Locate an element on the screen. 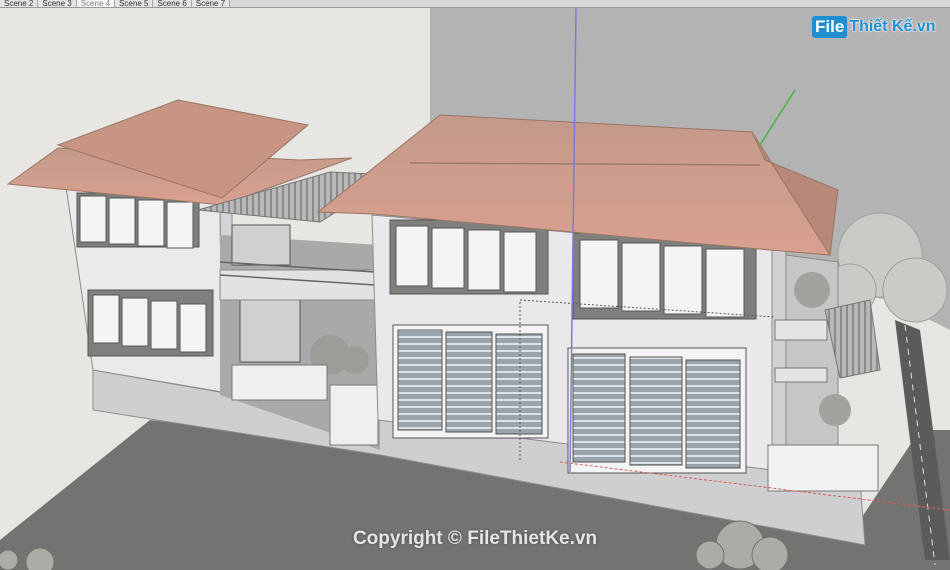 The image size is (950, 570). main-lower-louver-left is located at coordinates (470, 381).